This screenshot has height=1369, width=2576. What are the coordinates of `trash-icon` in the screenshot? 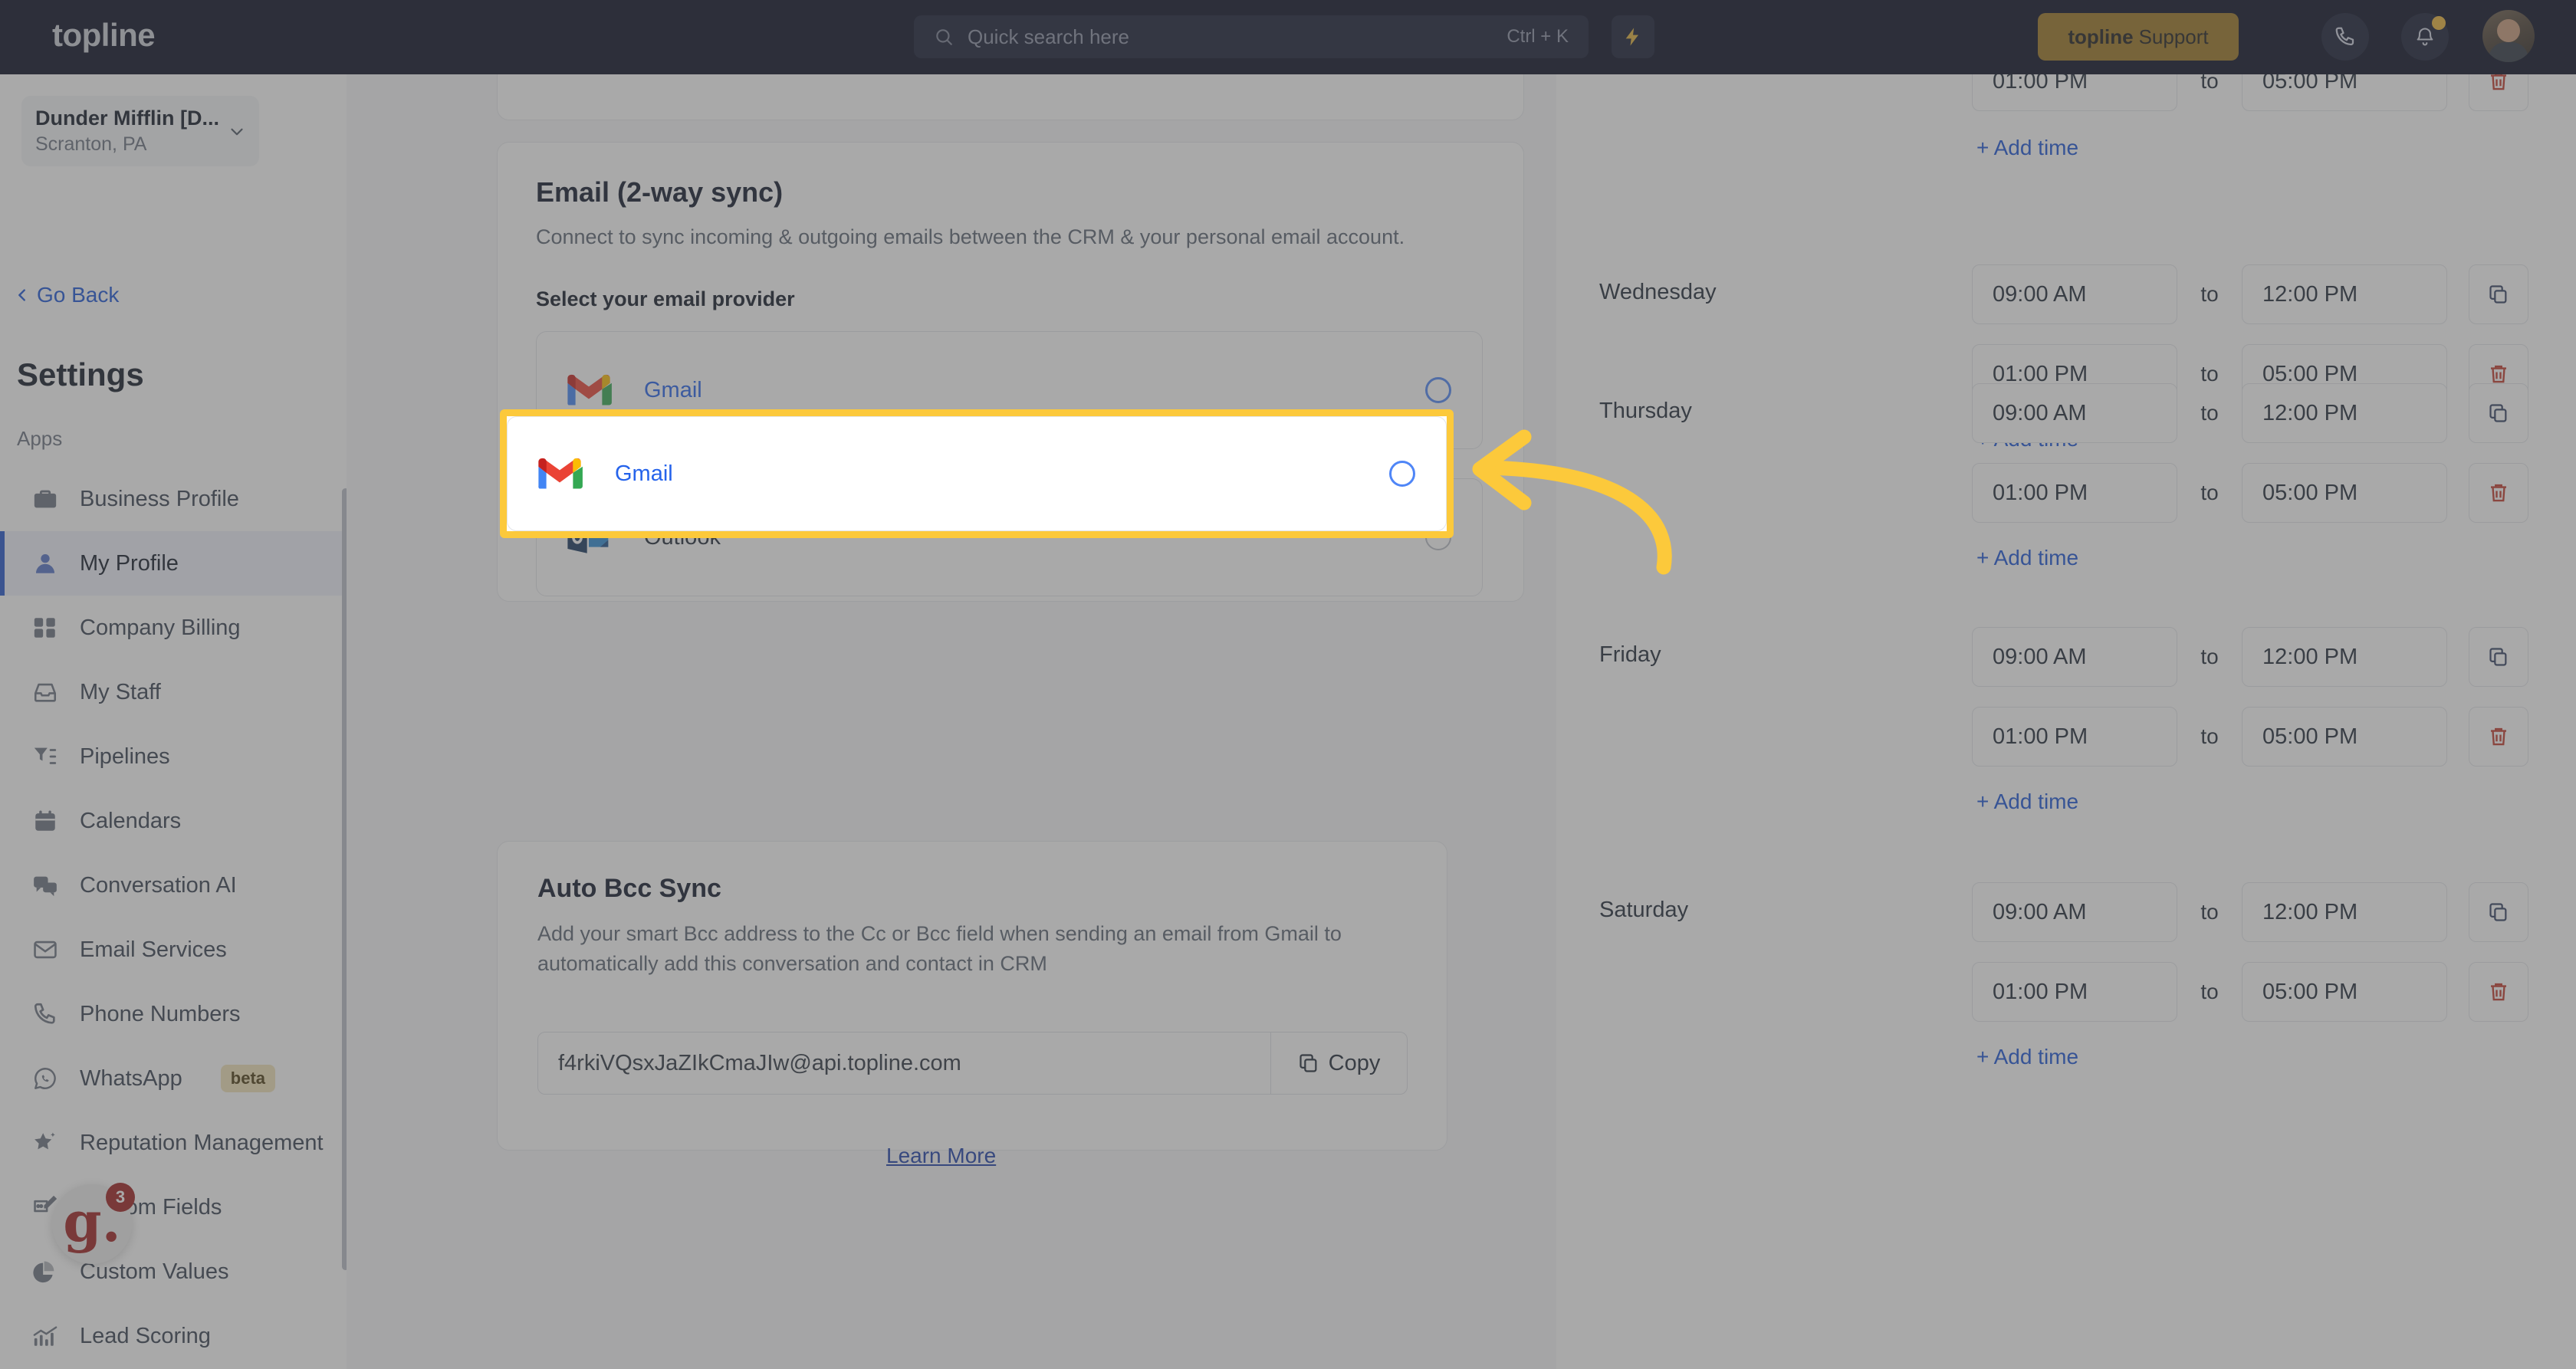 It's located at (2499, 374).